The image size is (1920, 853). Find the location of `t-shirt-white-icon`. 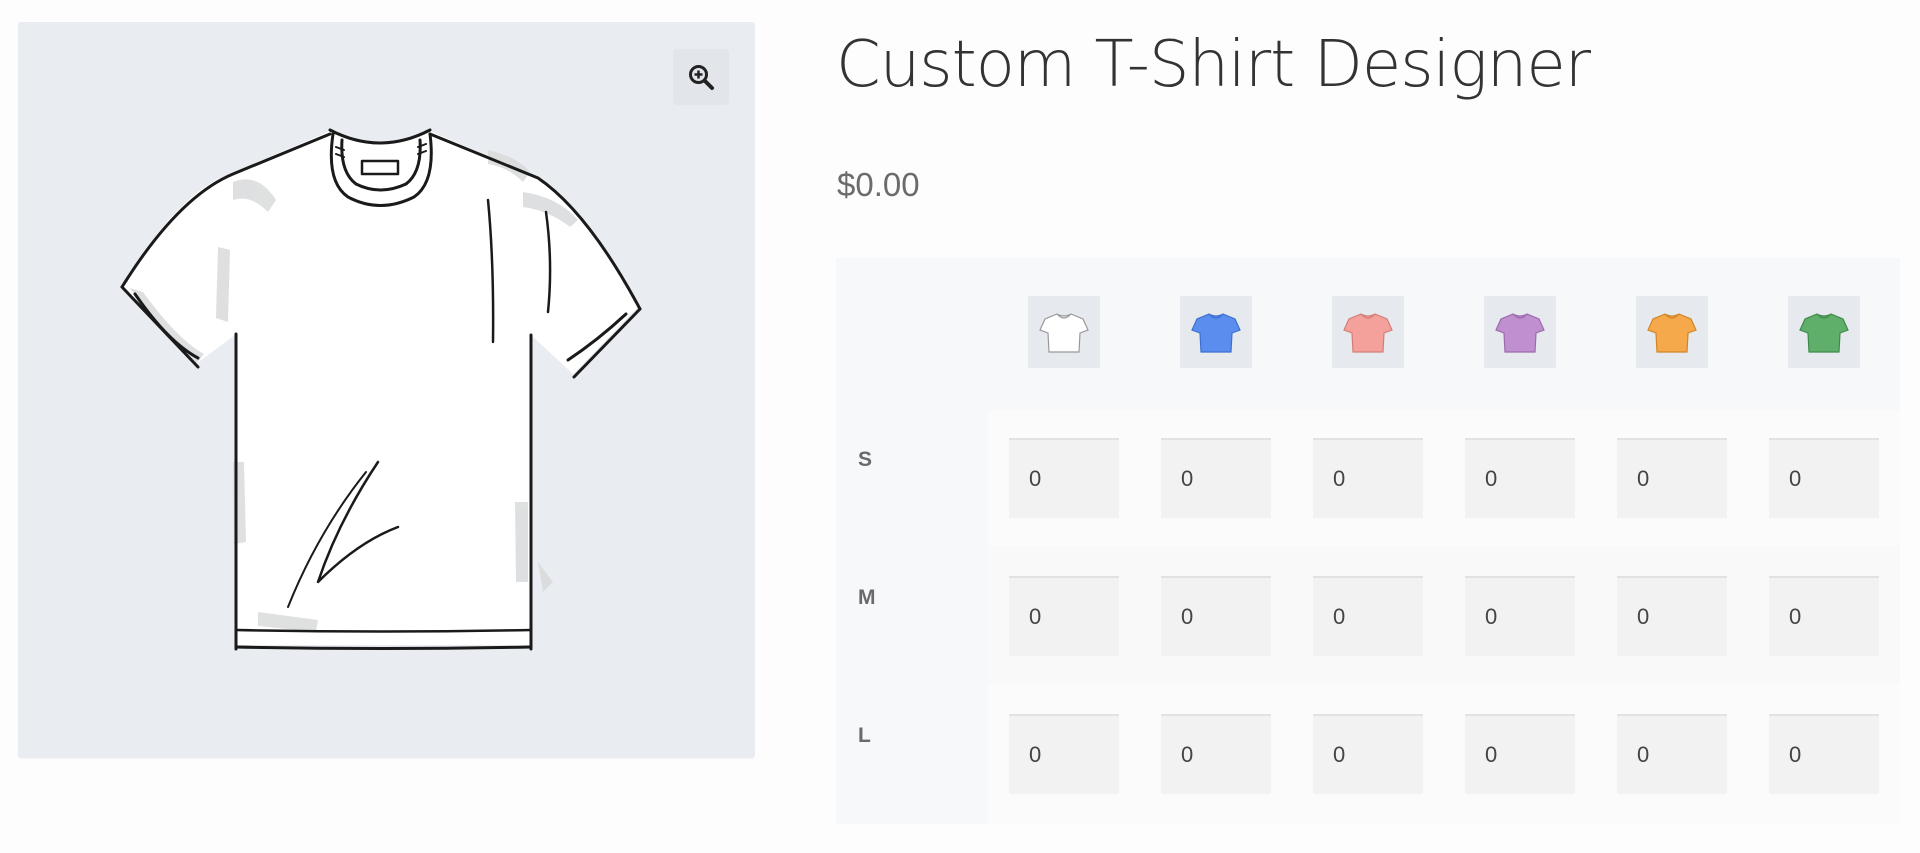

t-shirt-white-icon is located at coordinates (1064, 333).